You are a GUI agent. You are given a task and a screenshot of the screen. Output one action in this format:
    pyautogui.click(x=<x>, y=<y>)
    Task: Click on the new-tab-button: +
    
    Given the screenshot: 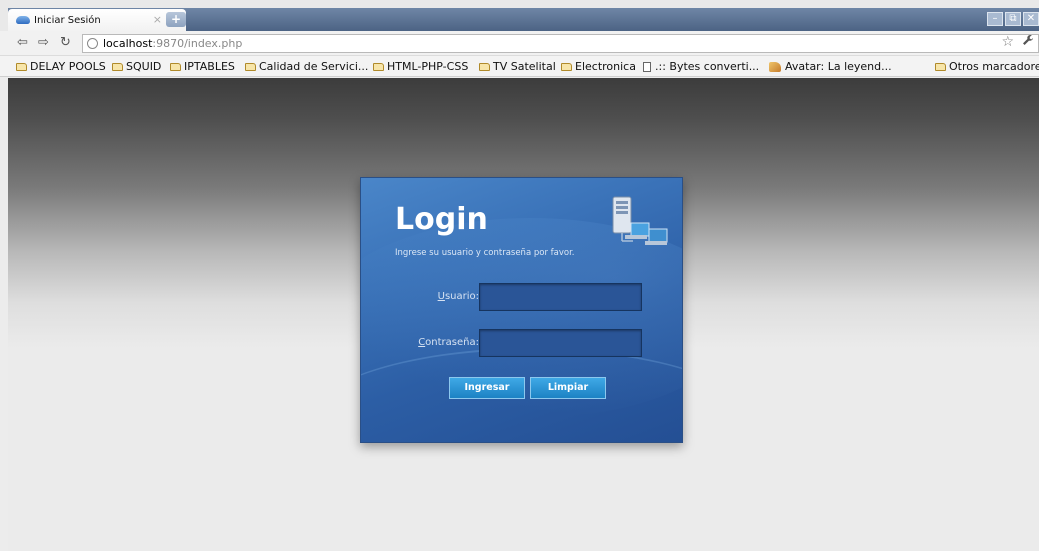 What is the action you would take?
    pyautogui.click(x=176, y=19)
    